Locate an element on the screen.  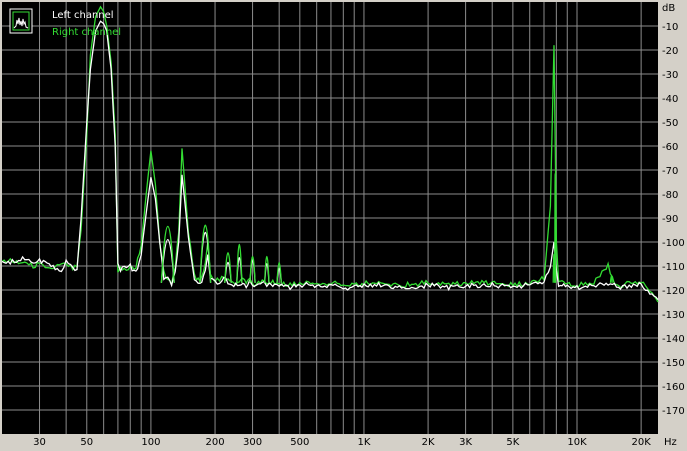
harmonic-peak is located at coordinates (555, 227).